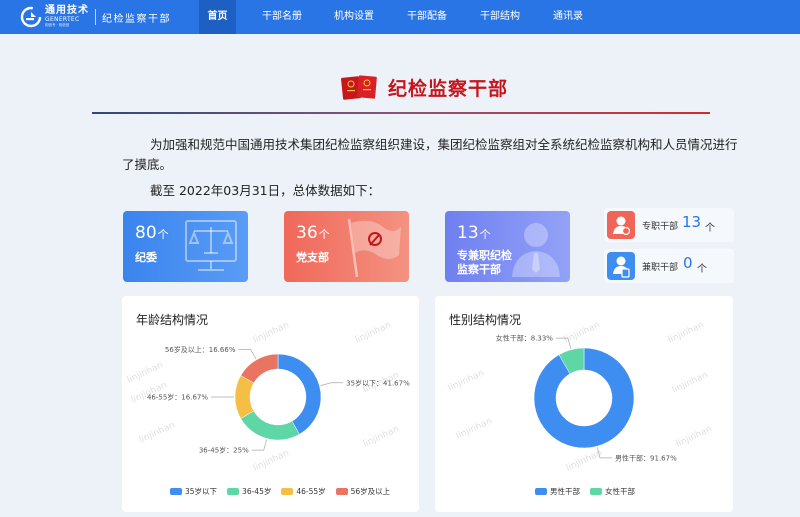 The width and height of the screenshot is (800, 517). I want to click on nav-directory: 通讯录, so click(568, 17).